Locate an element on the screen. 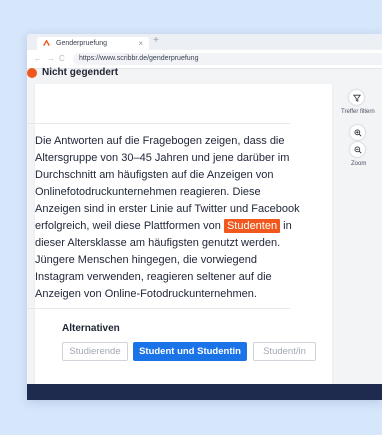  highlighted-word: Studenten is located at coordinates (252, 226).